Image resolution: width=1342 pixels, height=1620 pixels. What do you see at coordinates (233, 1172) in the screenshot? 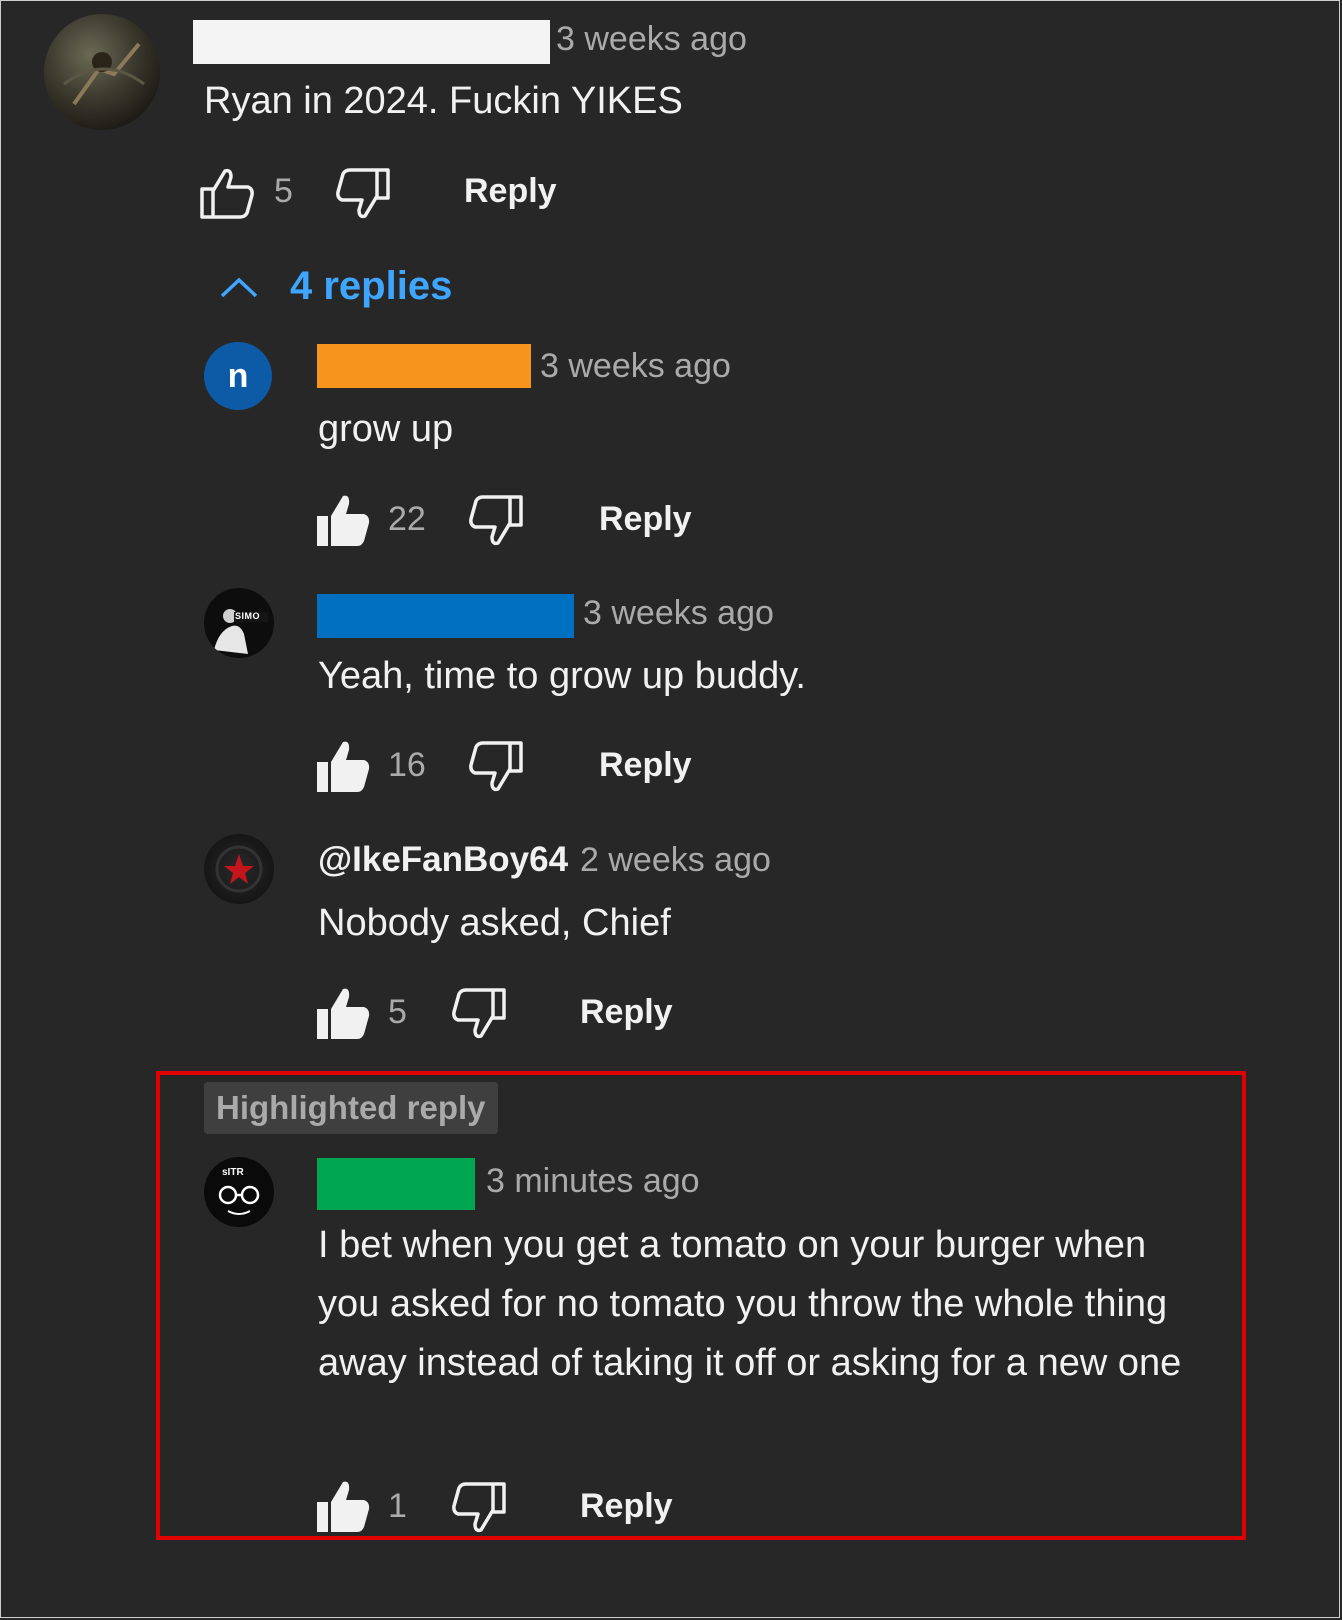
I see `avatar-brand-label: sITR` at bounding box center [233, 1172].